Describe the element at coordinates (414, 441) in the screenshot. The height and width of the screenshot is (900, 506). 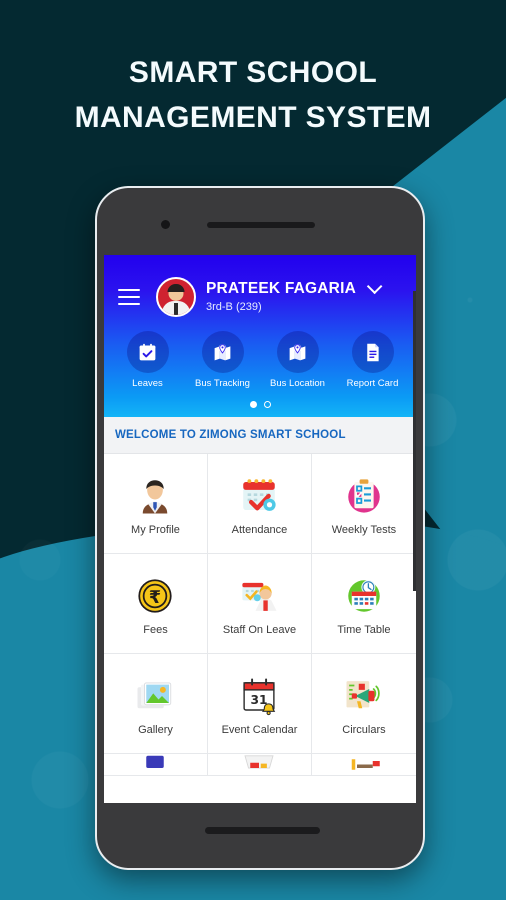
I see `screen-scrollbar` at that location.